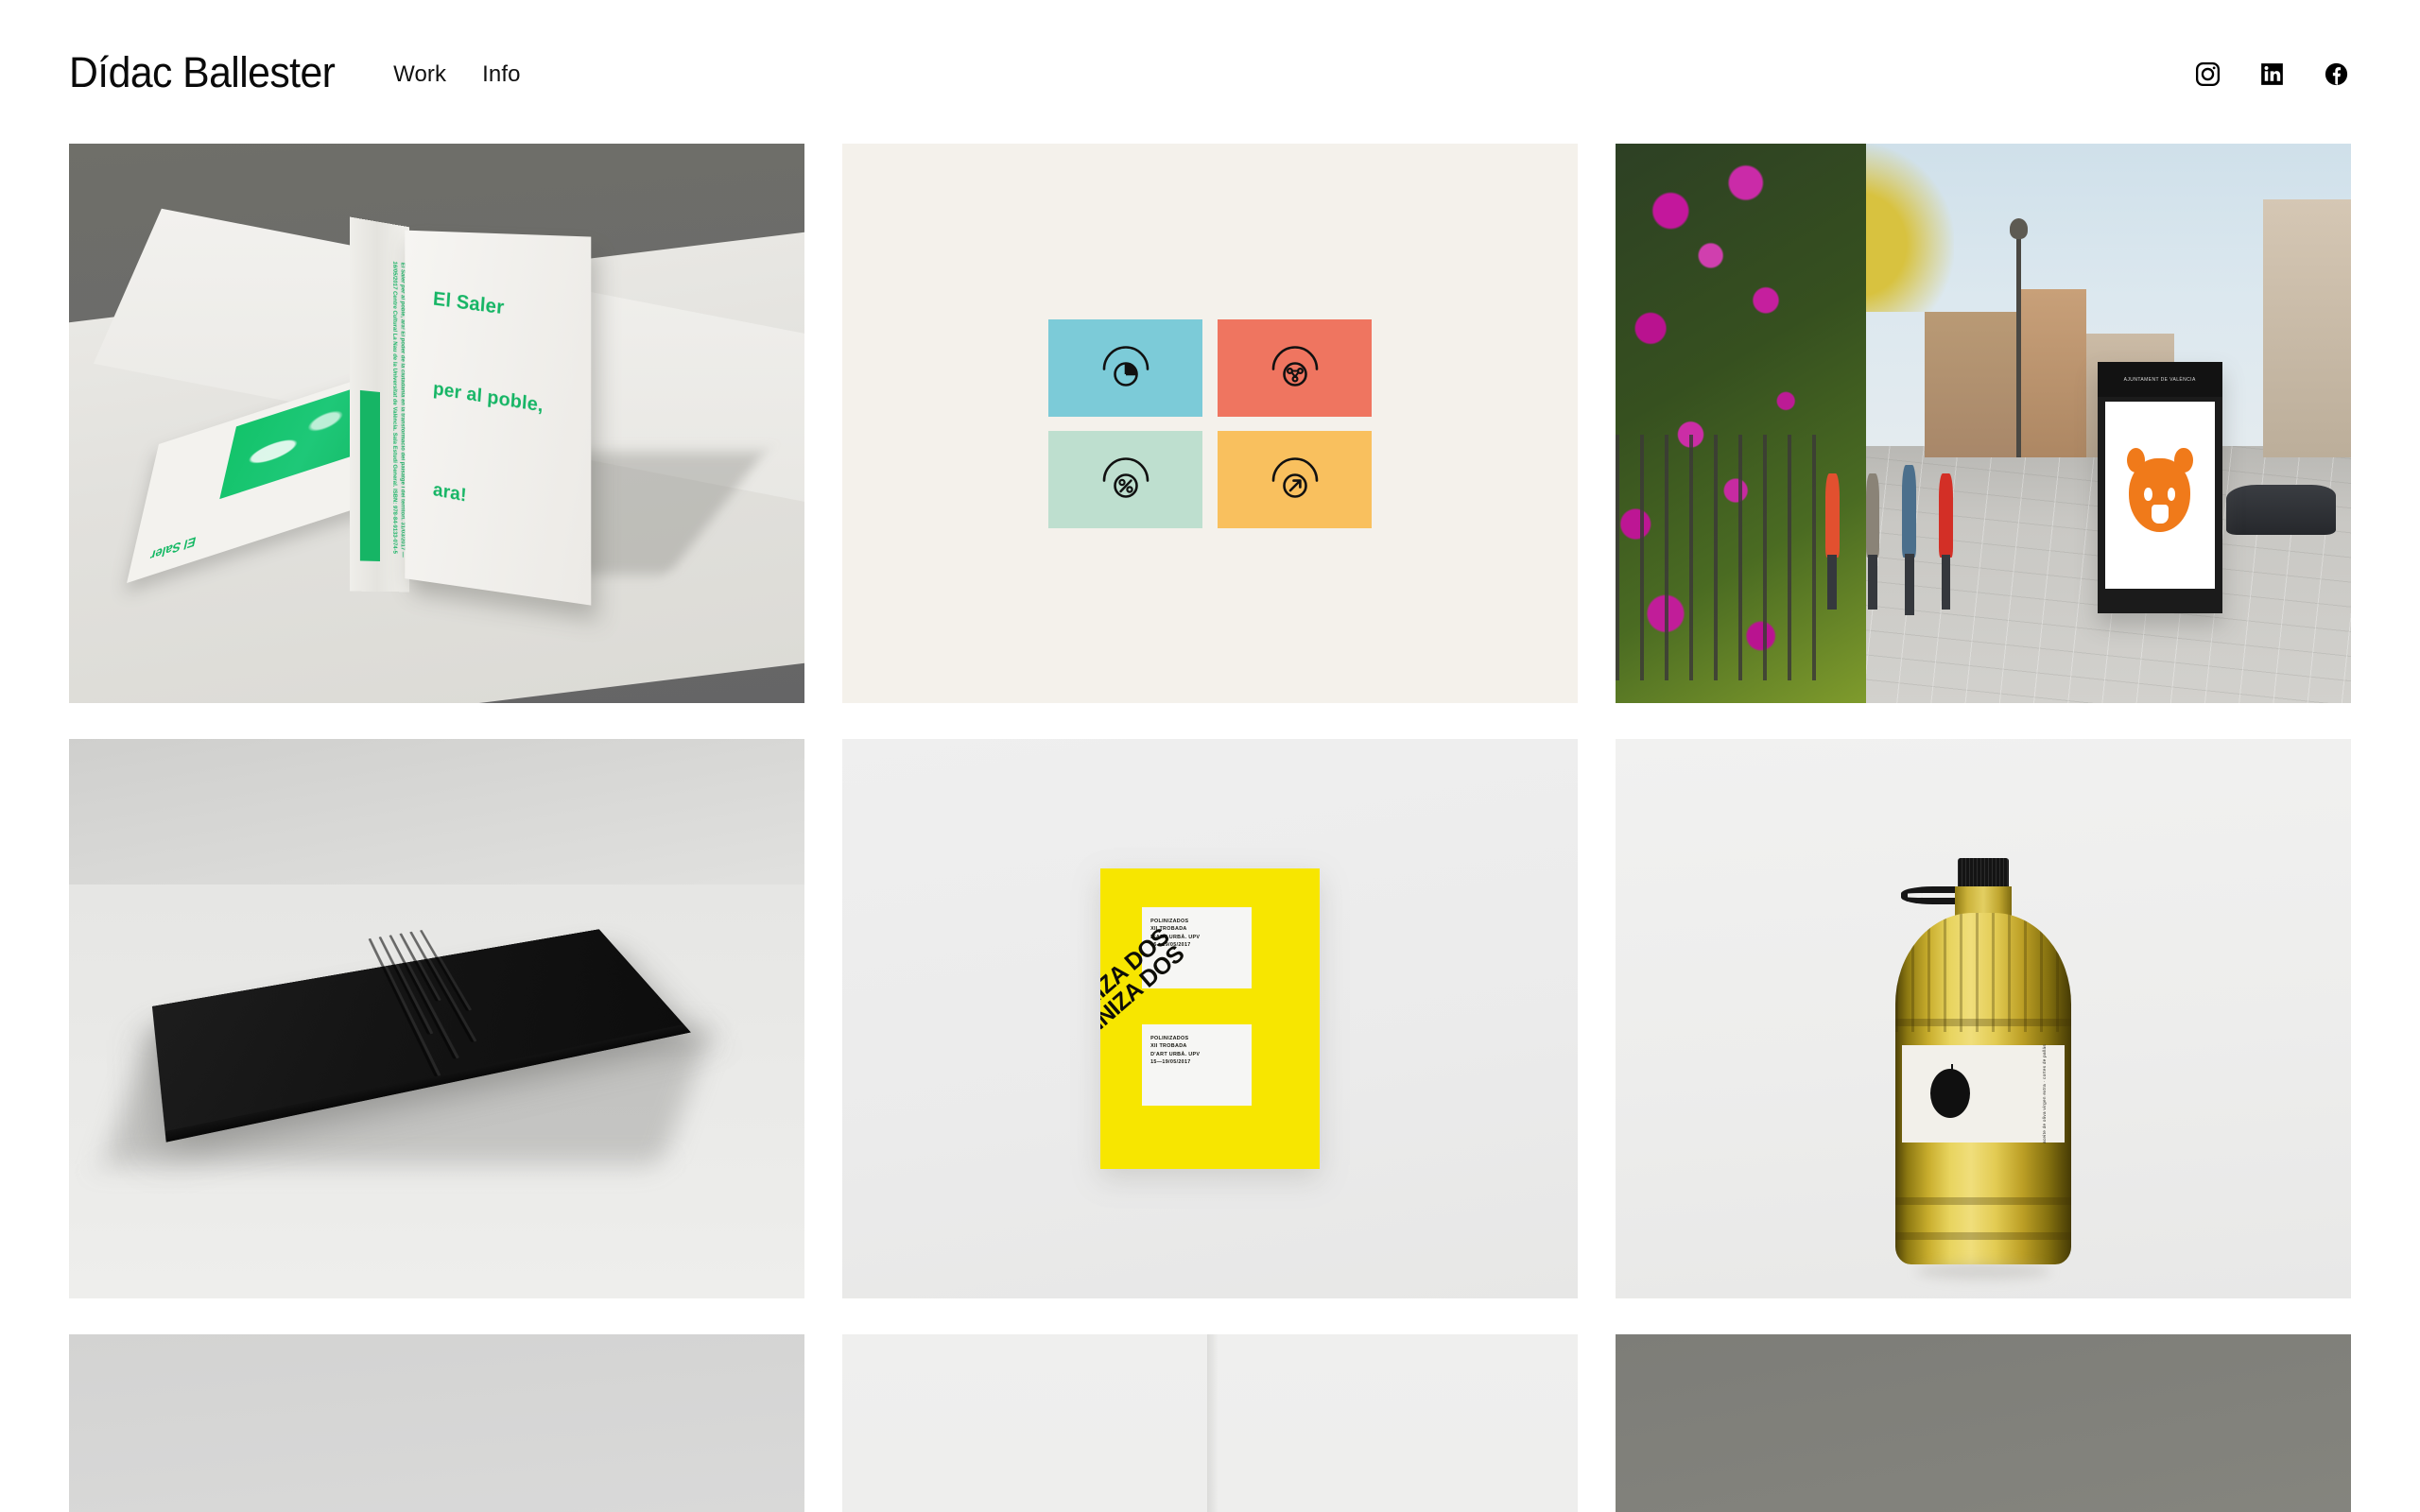  What do you see at coordinates (419, 74) in the screenshot?
I see `nav-item-work: Work` at bounding box center [419, 74].